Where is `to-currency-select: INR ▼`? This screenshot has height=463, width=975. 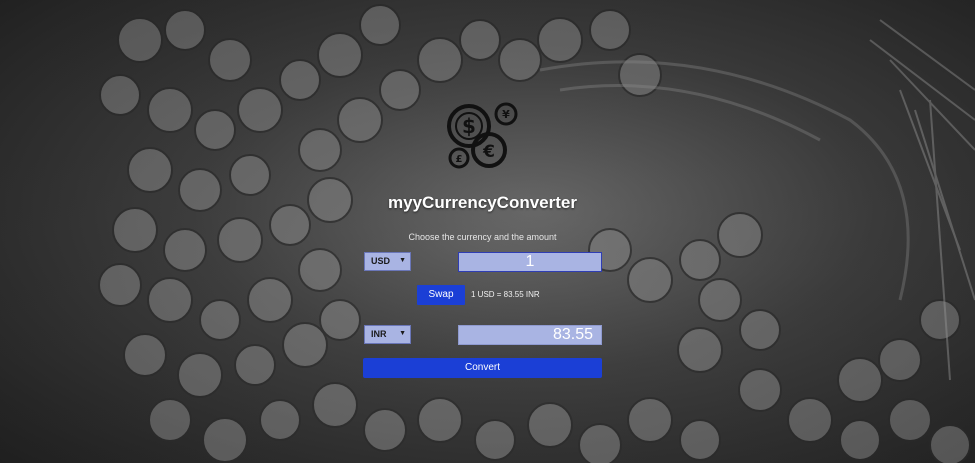 to-currency-select: INR ▼ is located at coordinates (387, 334).